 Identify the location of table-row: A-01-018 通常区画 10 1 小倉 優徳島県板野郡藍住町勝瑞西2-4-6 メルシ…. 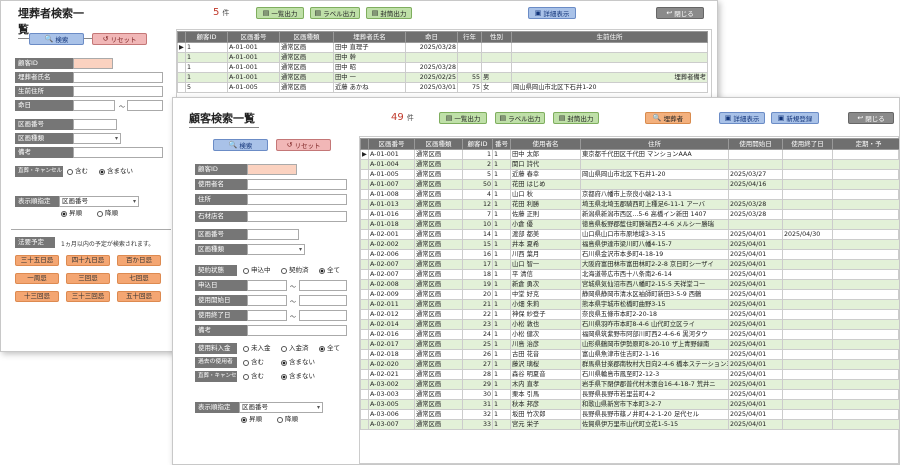
(629, 224).